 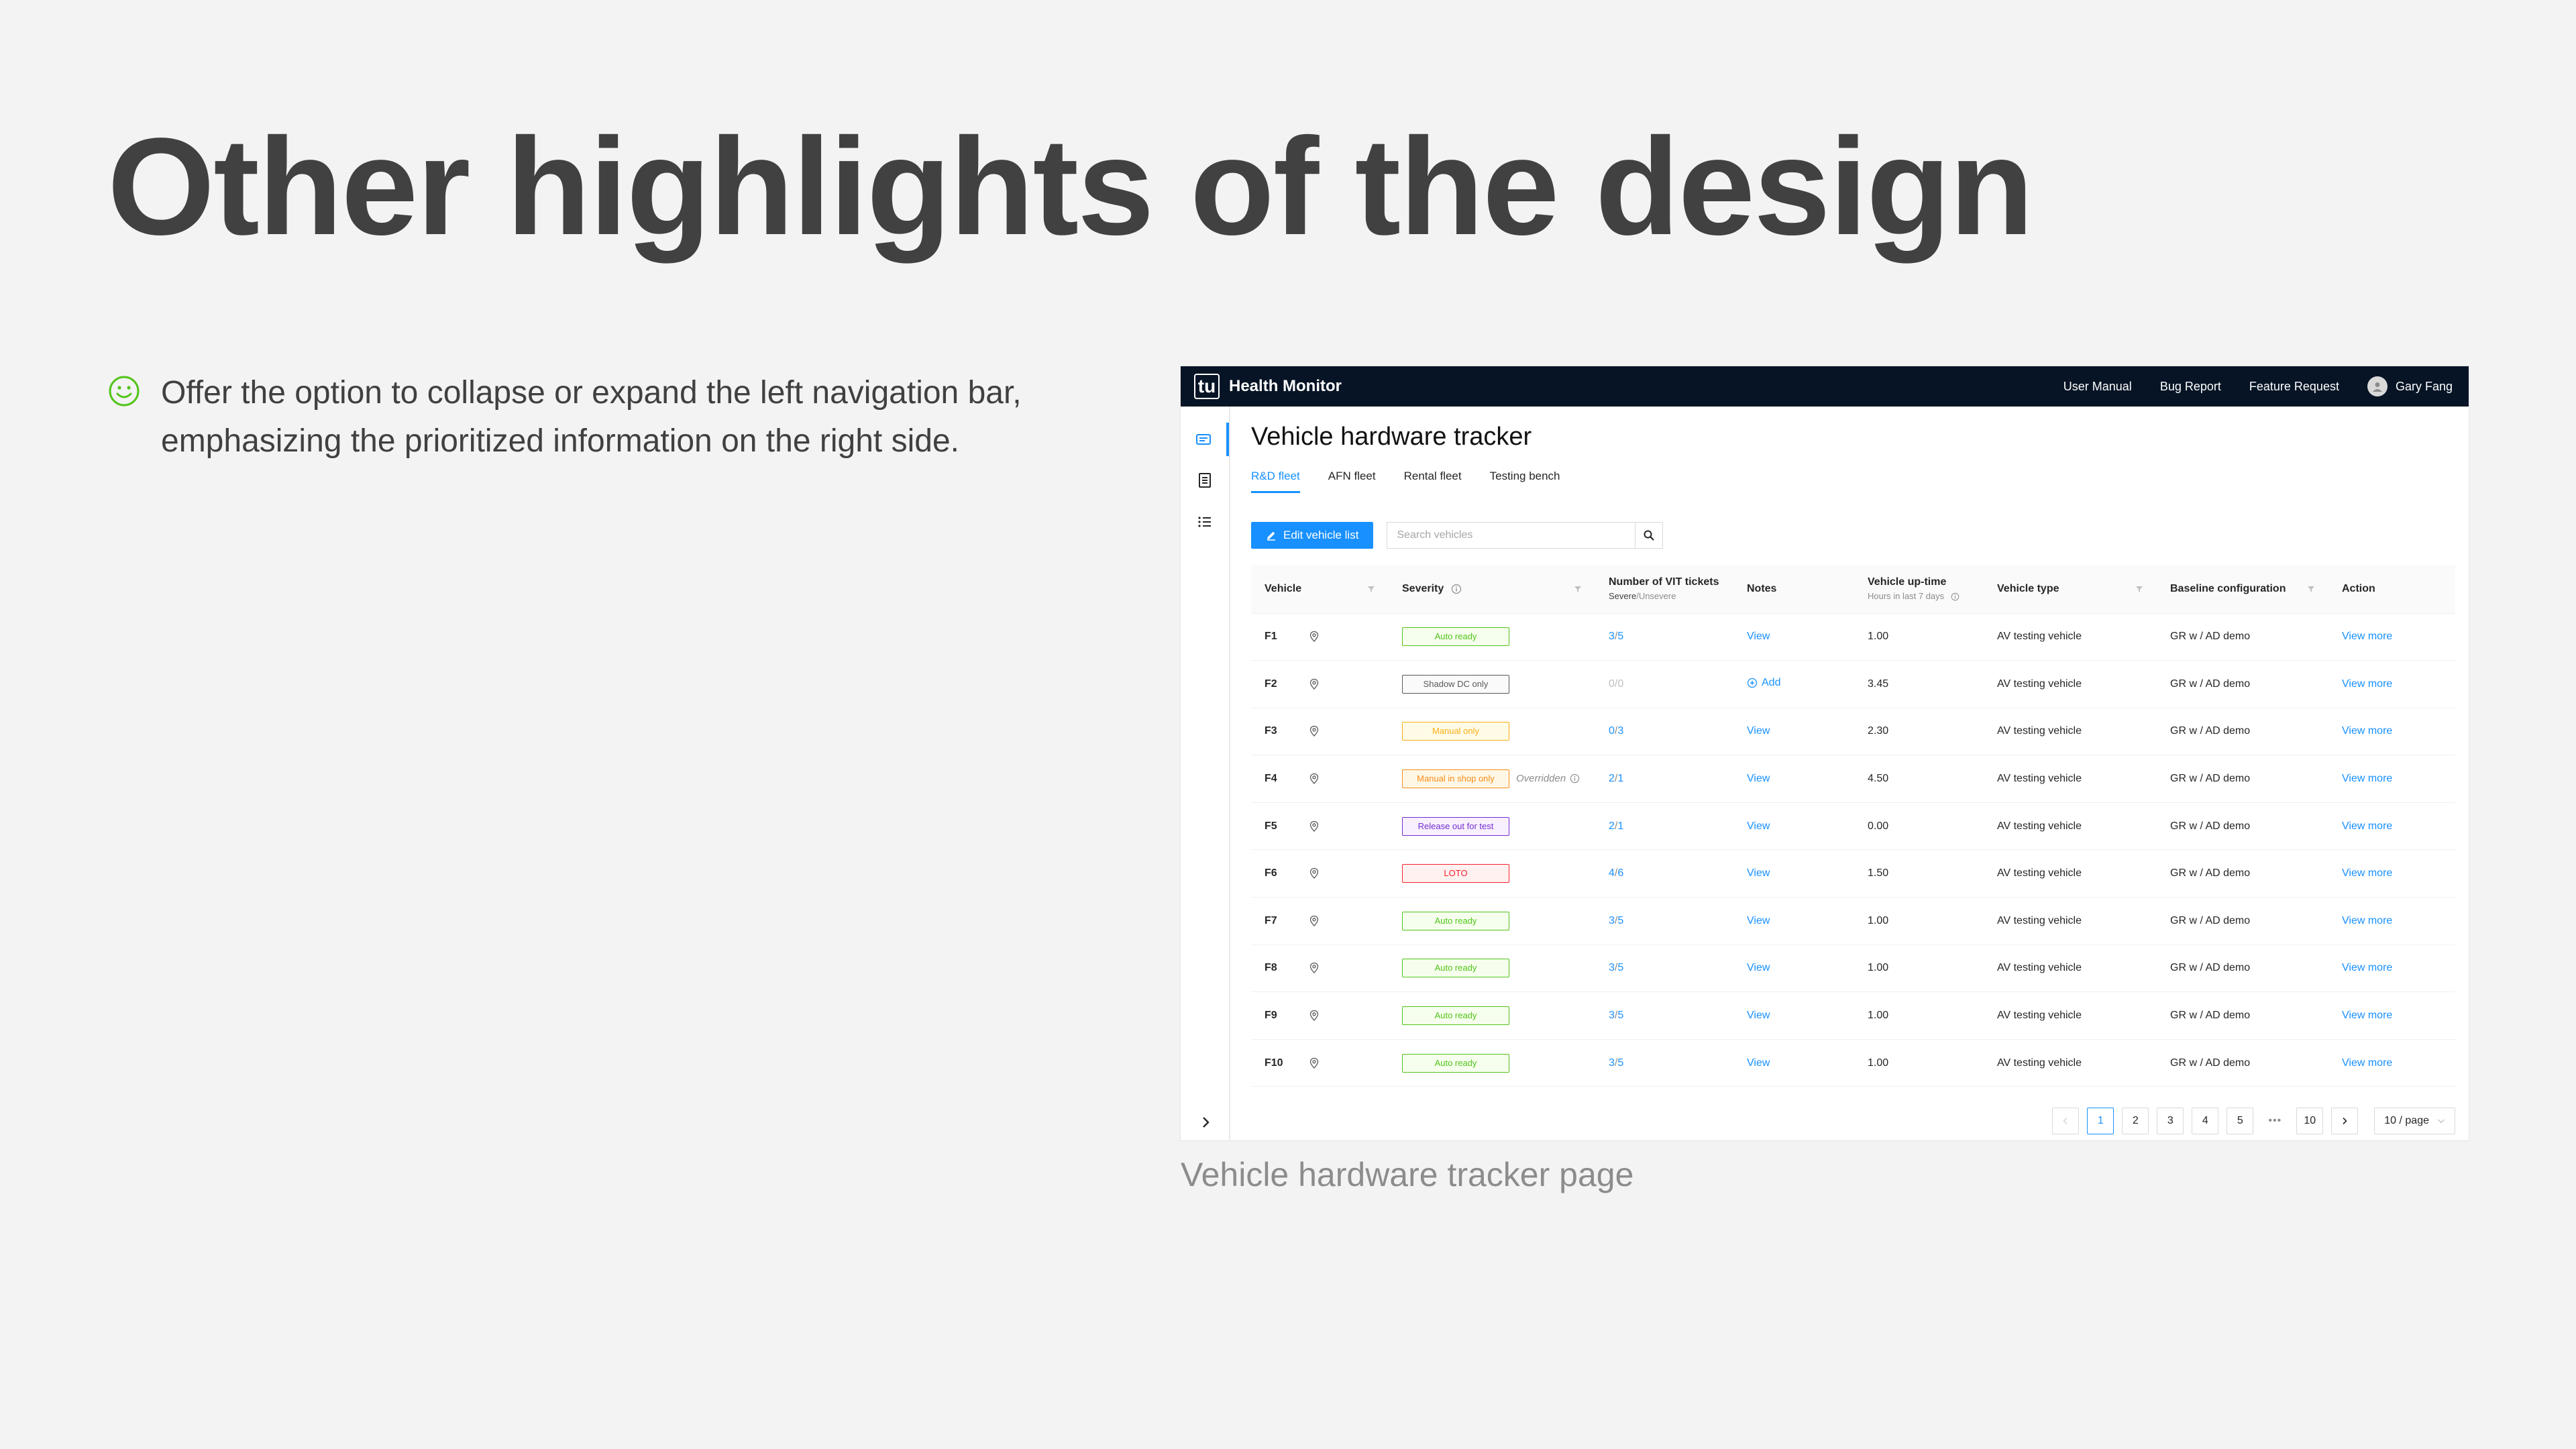 What do you see at coordinates (1283, 873) in the screenshot?
I see `vehicle-id: F6` at bounding box center [1283, 873].